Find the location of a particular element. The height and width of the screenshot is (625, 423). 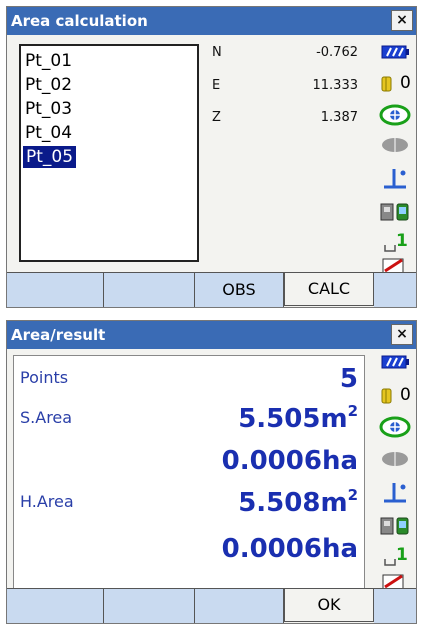

h-area-m2-text: 5.508m is located at coordinates (293, 503).